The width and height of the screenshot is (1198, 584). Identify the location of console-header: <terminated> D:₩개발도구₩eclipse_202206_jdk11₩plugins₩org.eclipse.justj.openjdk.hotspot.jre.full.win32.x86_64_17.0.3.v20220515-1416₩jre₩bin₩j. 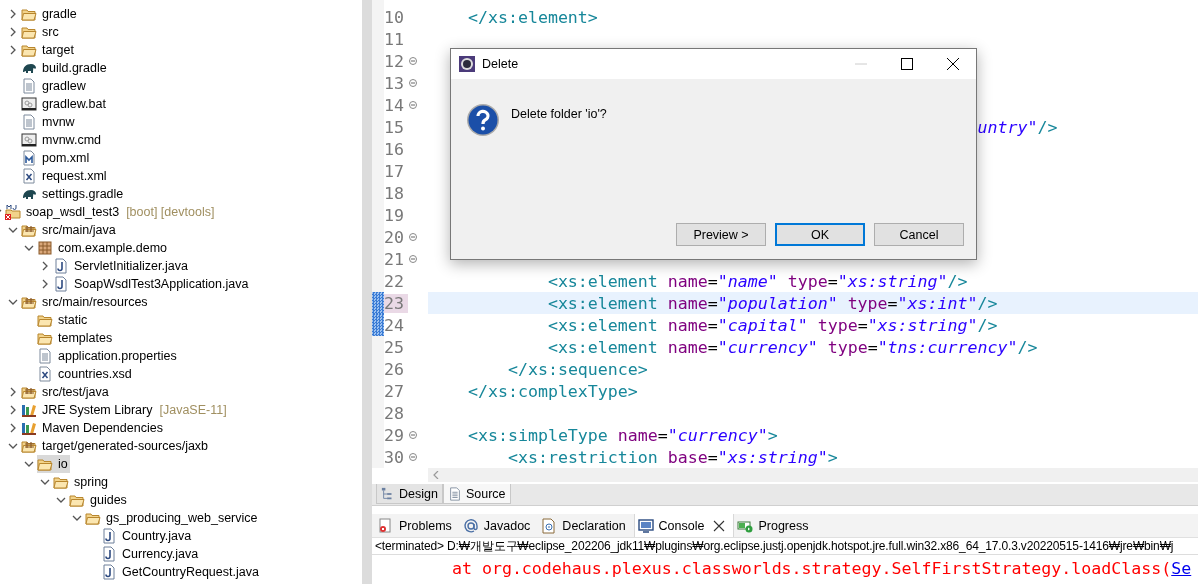
(774, 546).